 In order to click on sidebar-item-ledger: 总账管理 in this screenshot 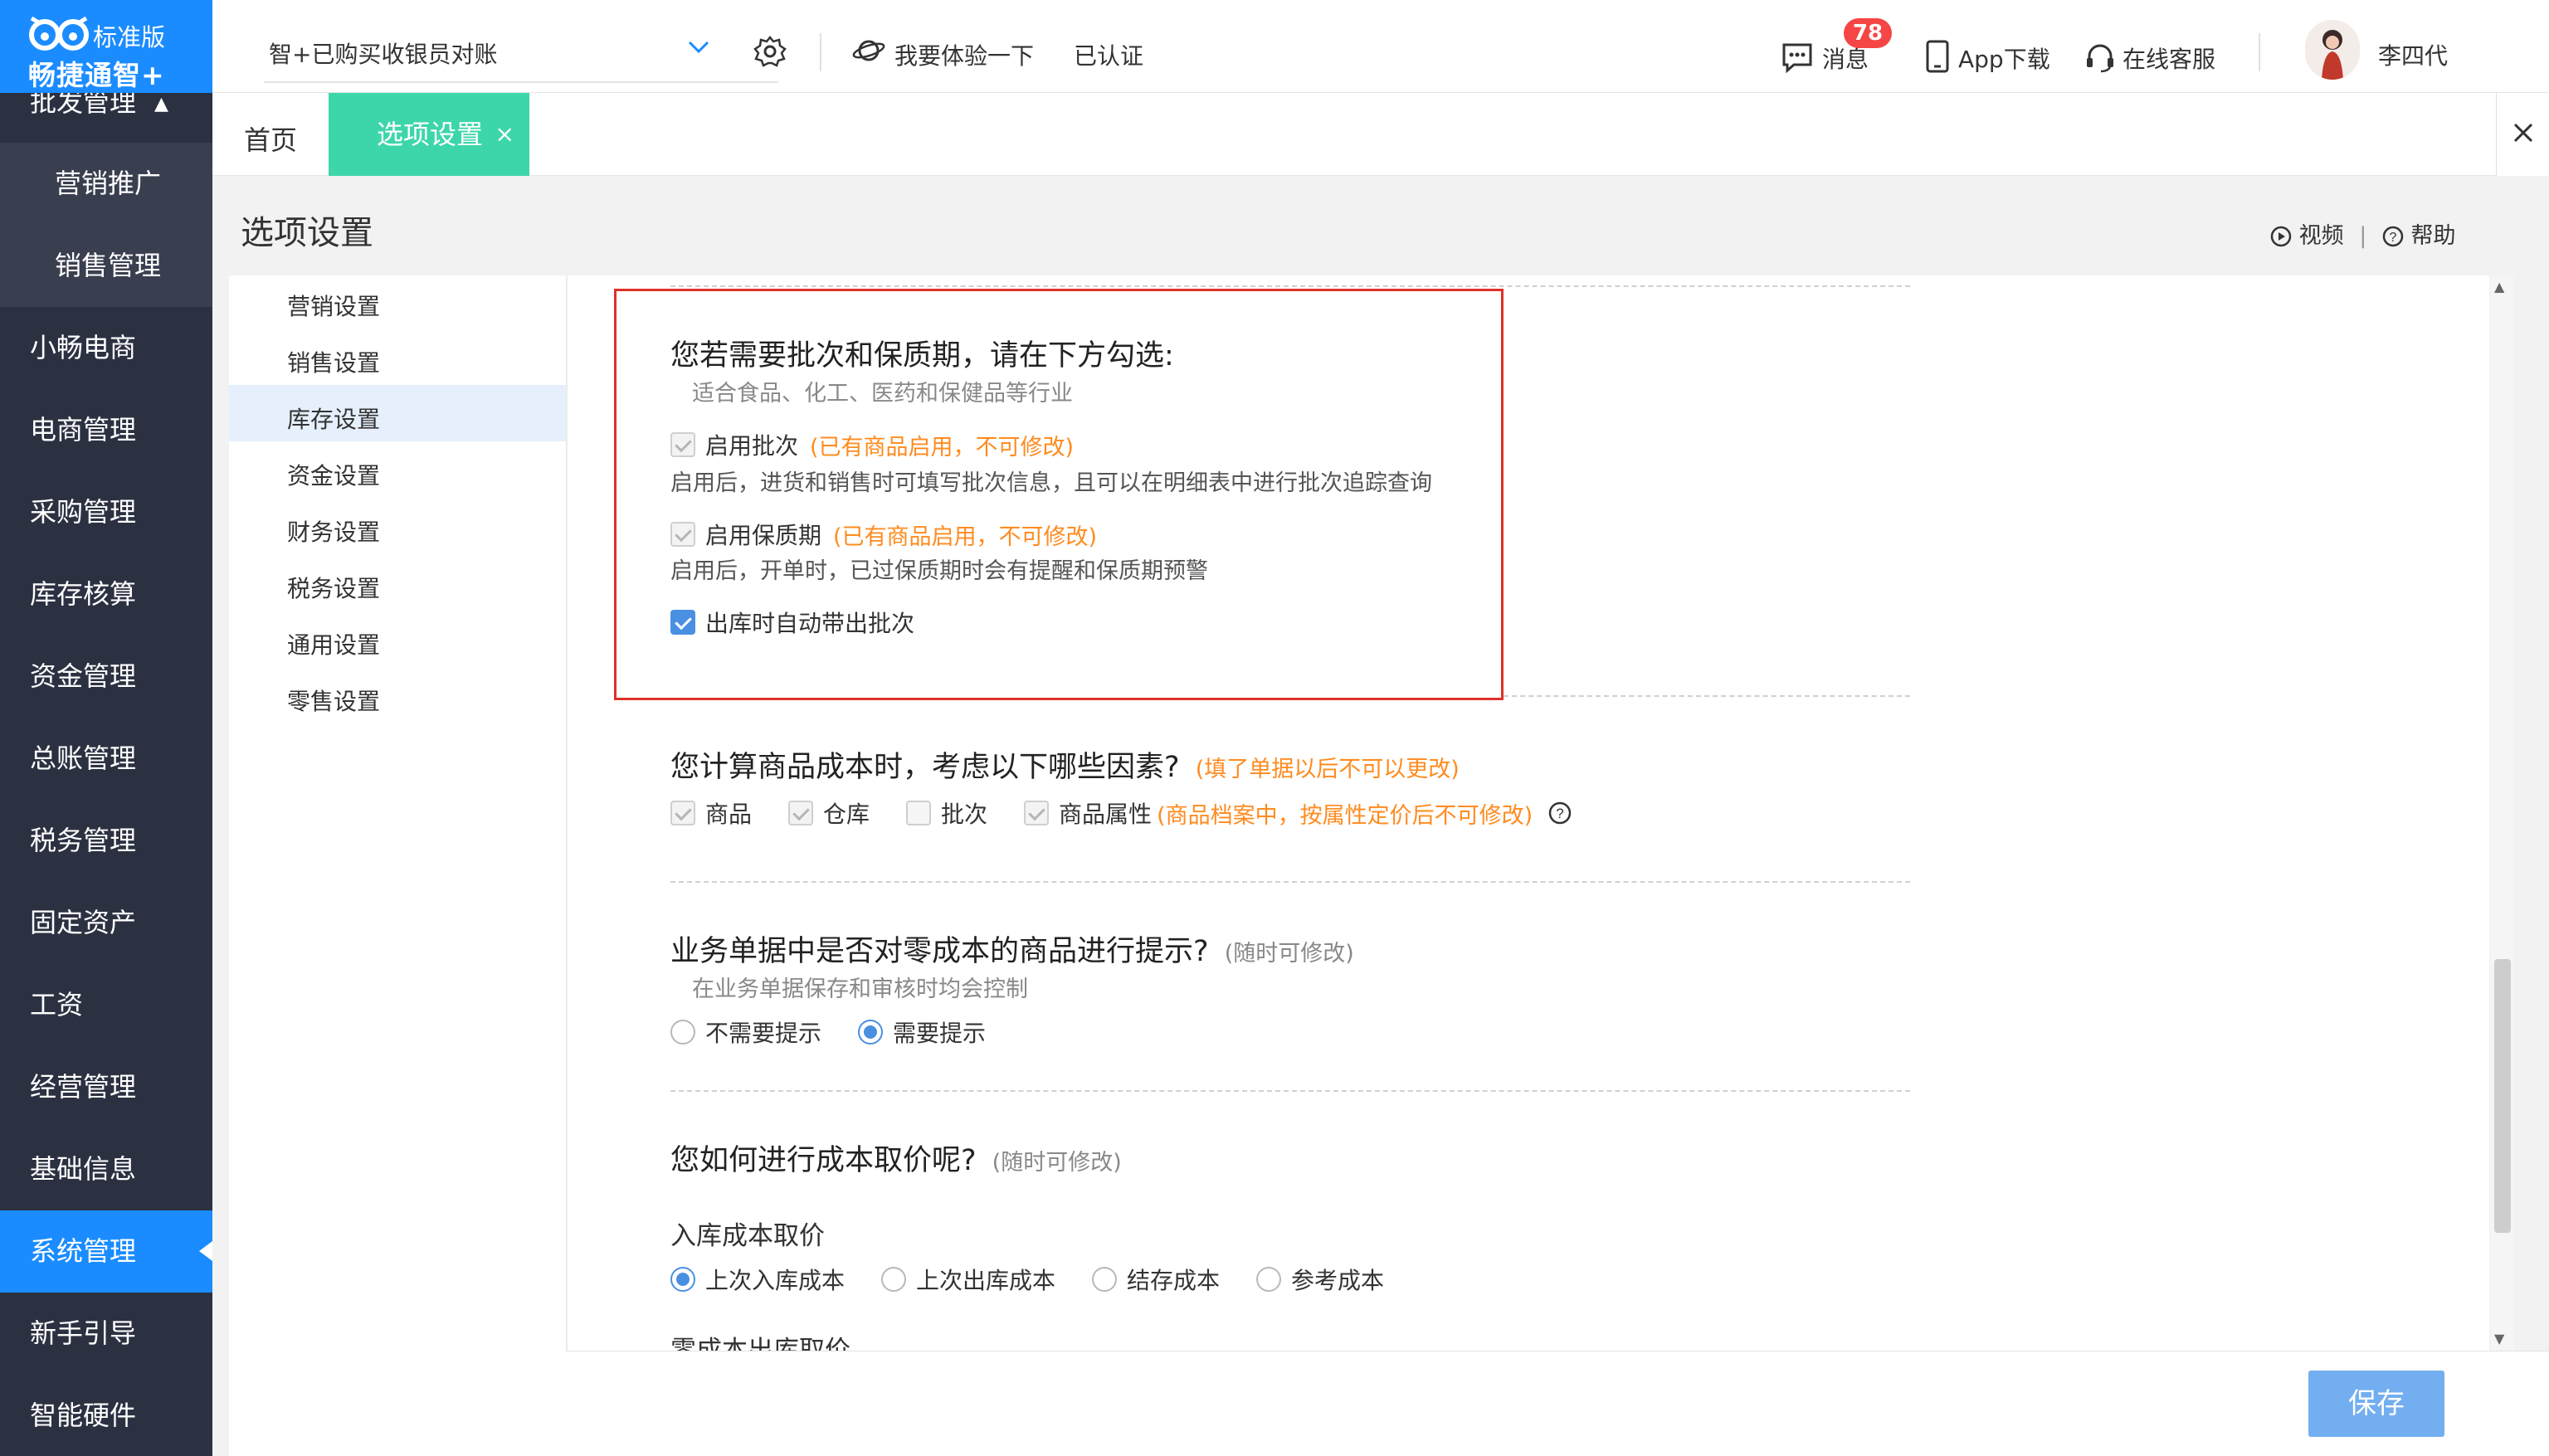, I will do `click(106, 759)`.